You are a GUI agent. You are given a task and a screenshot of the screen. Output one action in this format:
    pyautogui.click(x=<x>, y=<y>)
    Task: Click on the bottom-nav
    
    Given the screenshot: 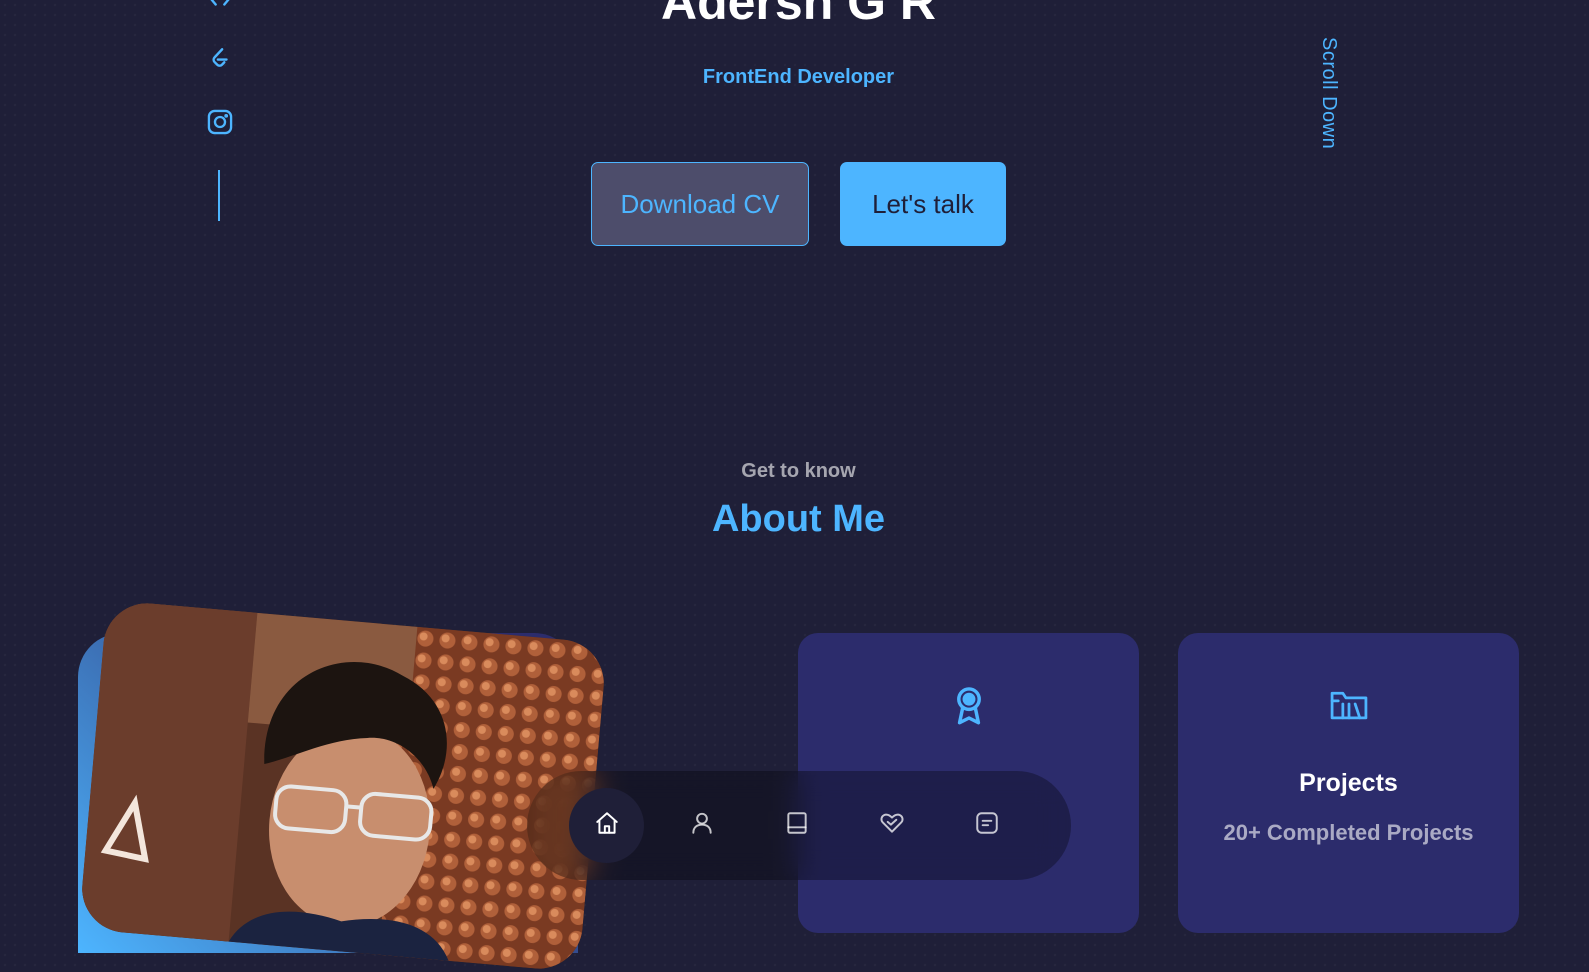 What is the action you would take?
    pyautogui.click(x=799, y=825)
    